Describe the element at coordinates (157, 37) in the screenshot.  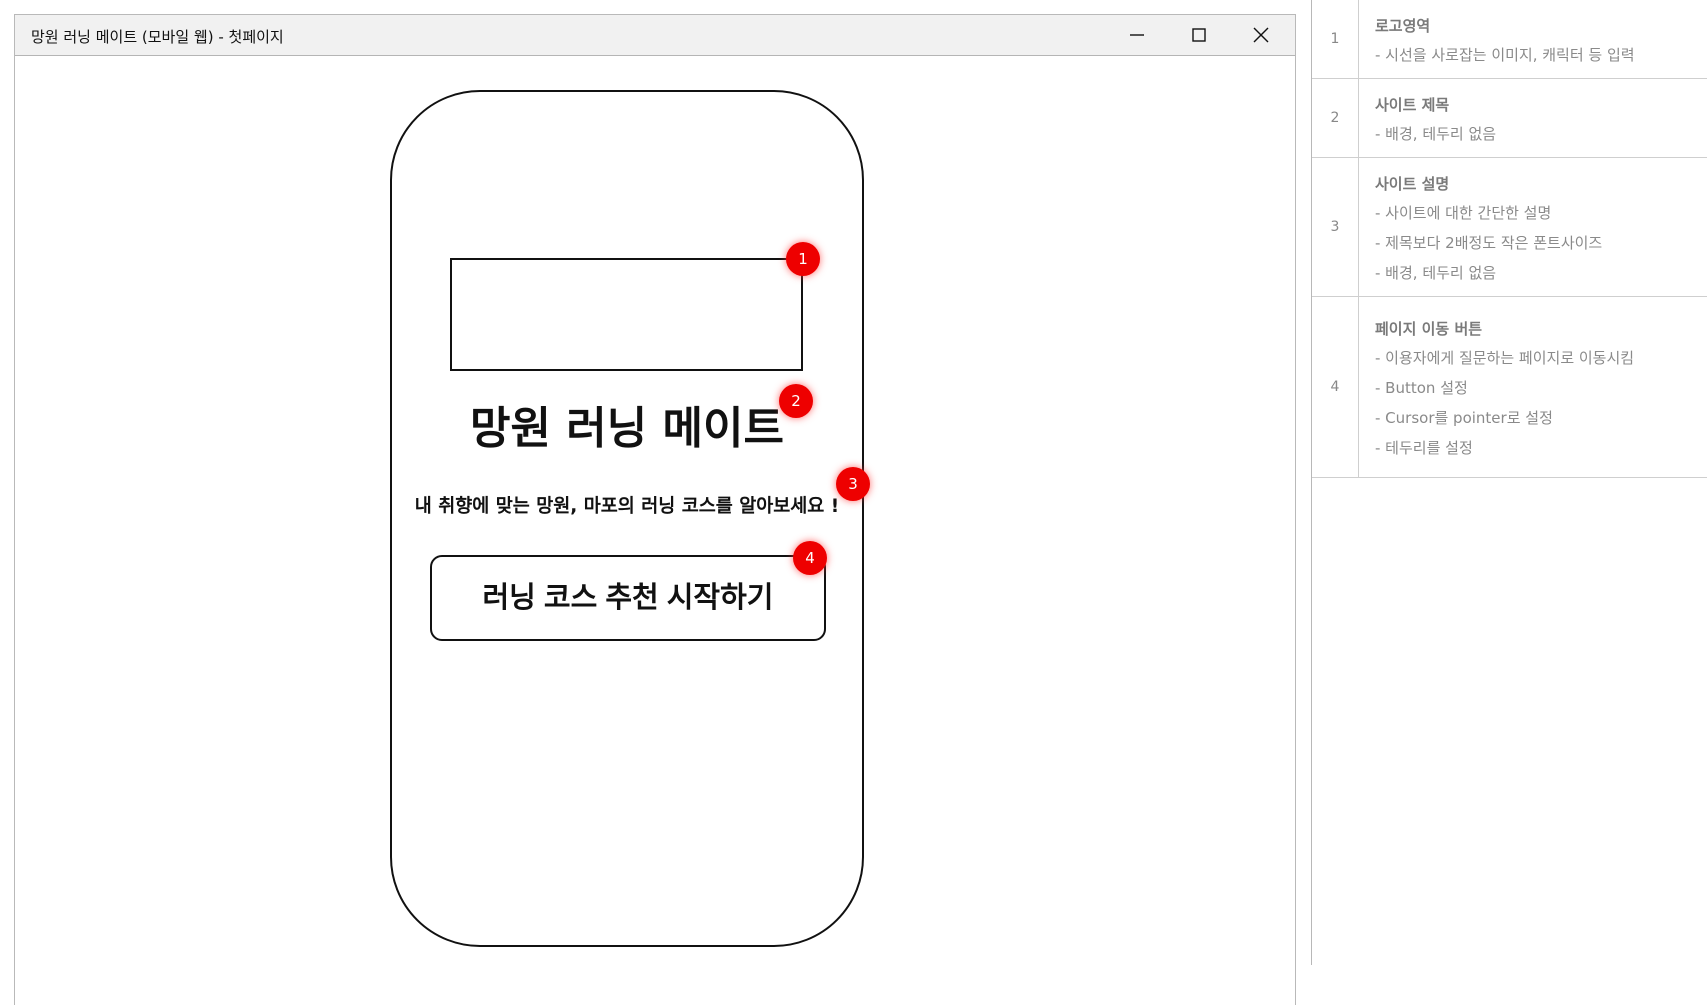
I see `window-title: 망원 러닝 메이트 (모바일 웹) - 첫페이지` at that location.